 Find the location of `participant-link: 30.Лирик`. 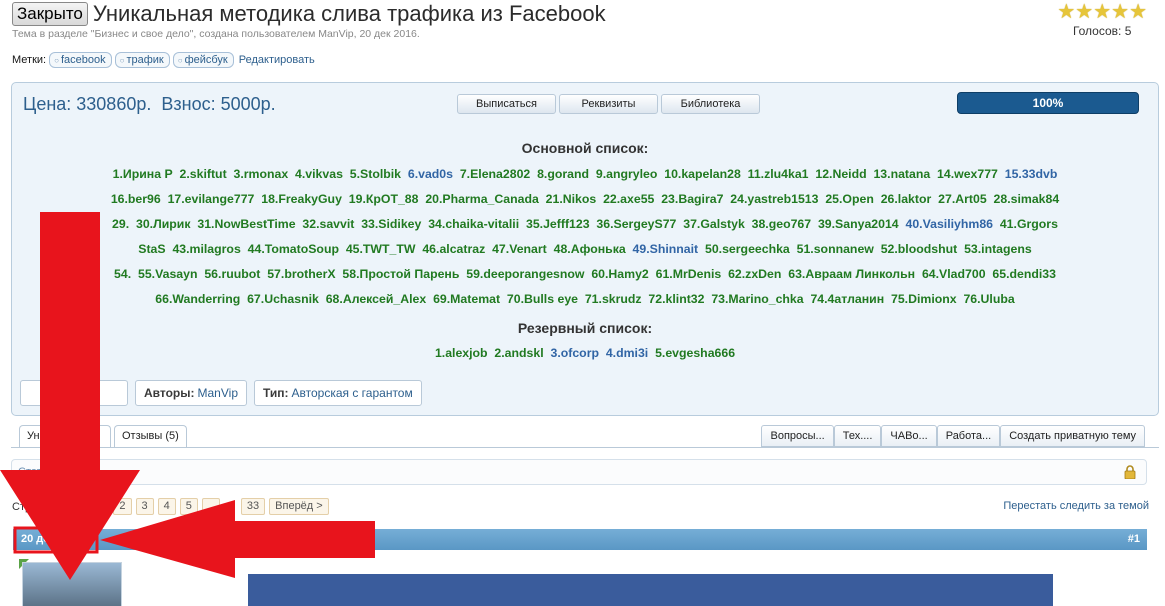

participant-link: 30.Лирик is located at coordinates (163, 224).